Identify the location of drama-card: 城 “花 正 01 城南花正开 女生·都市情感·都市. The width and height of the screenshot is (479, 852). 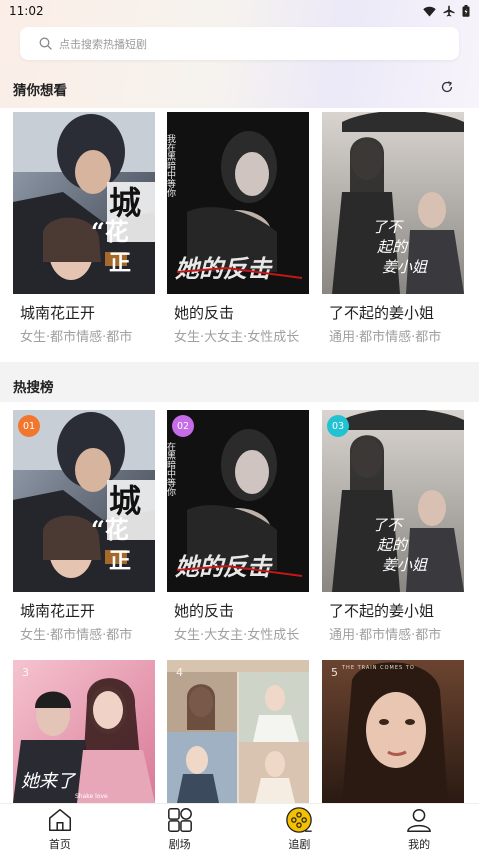
(84, 526).